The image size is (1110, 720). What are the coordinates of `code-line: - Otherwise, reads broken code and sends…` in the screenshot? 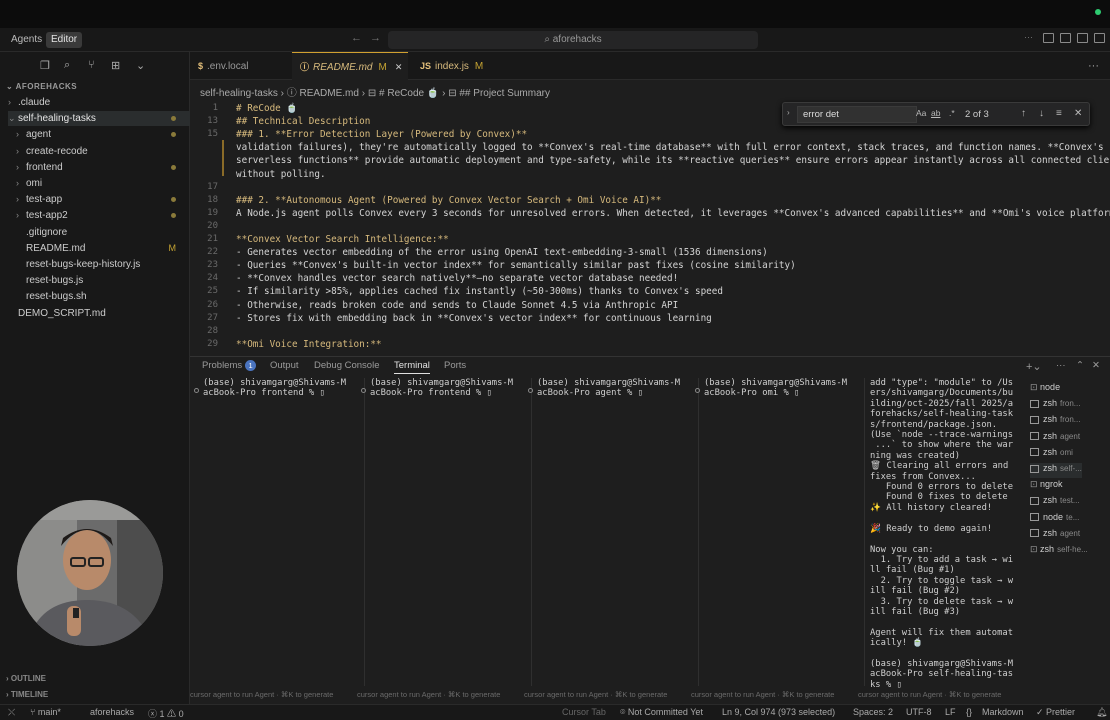 It's located at (457, 305).